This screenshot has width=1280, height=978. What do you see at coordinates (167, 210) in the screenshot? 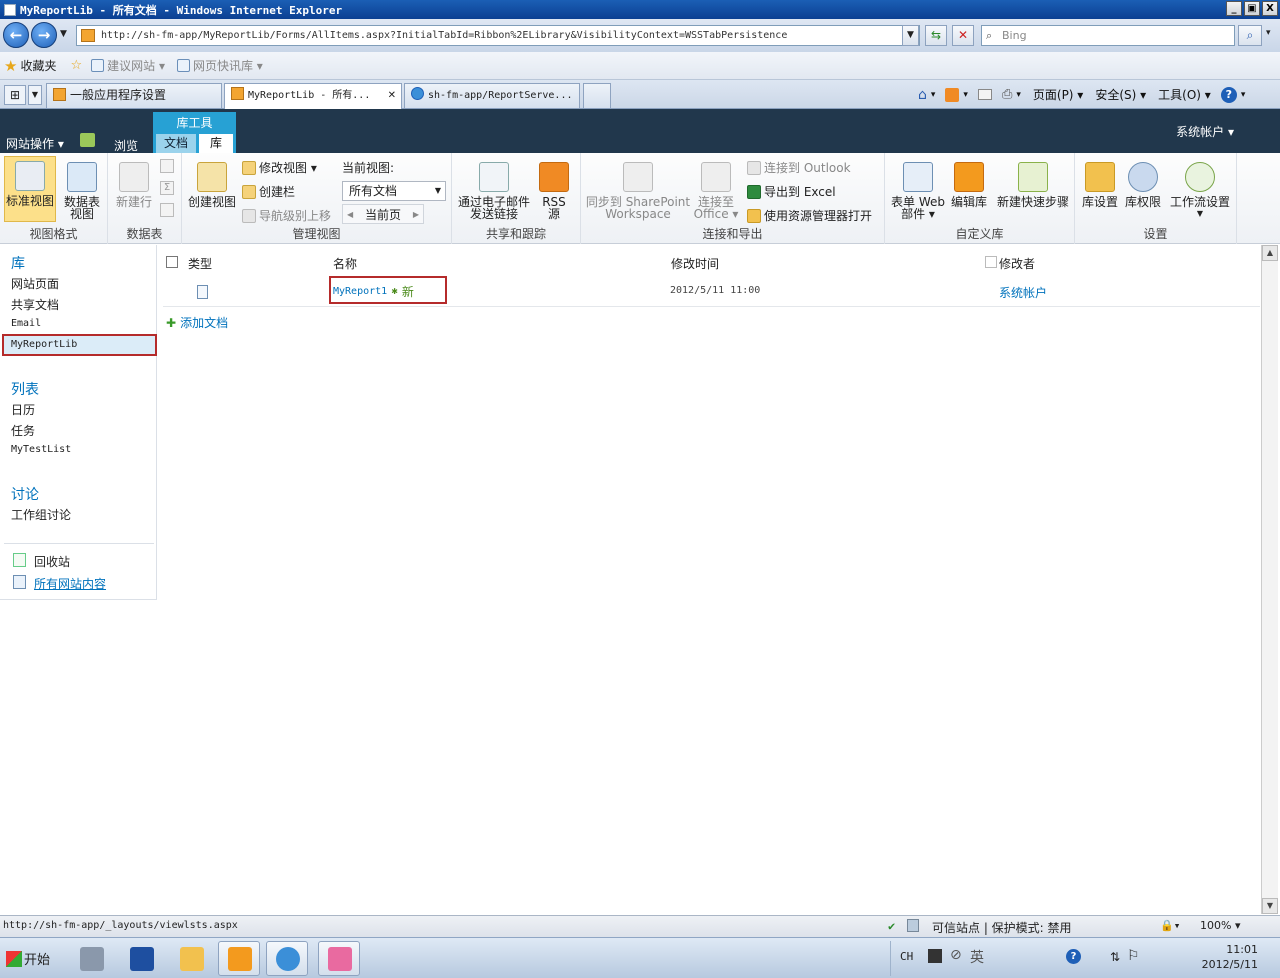
I see `refresh-data-icon` at bounding box center [167, 210].